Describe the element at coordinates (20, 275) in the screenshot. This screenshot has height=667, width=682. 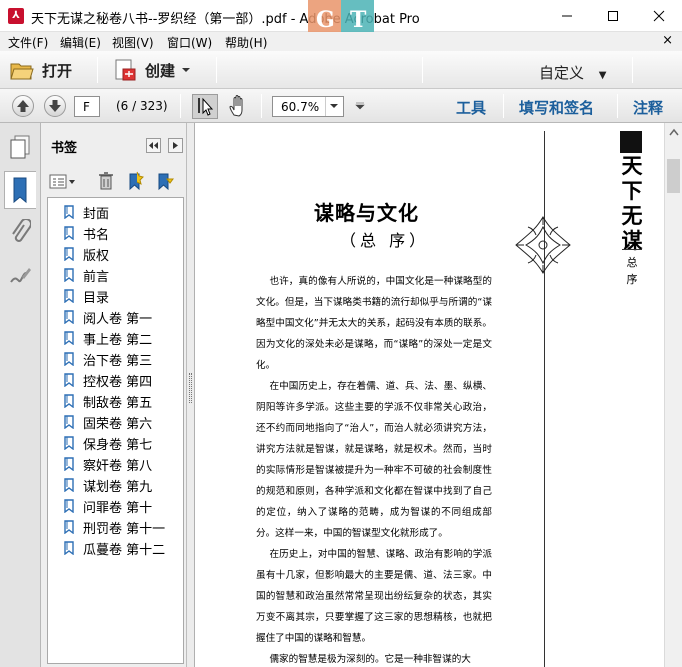
I see `signatures-icon` at that location.